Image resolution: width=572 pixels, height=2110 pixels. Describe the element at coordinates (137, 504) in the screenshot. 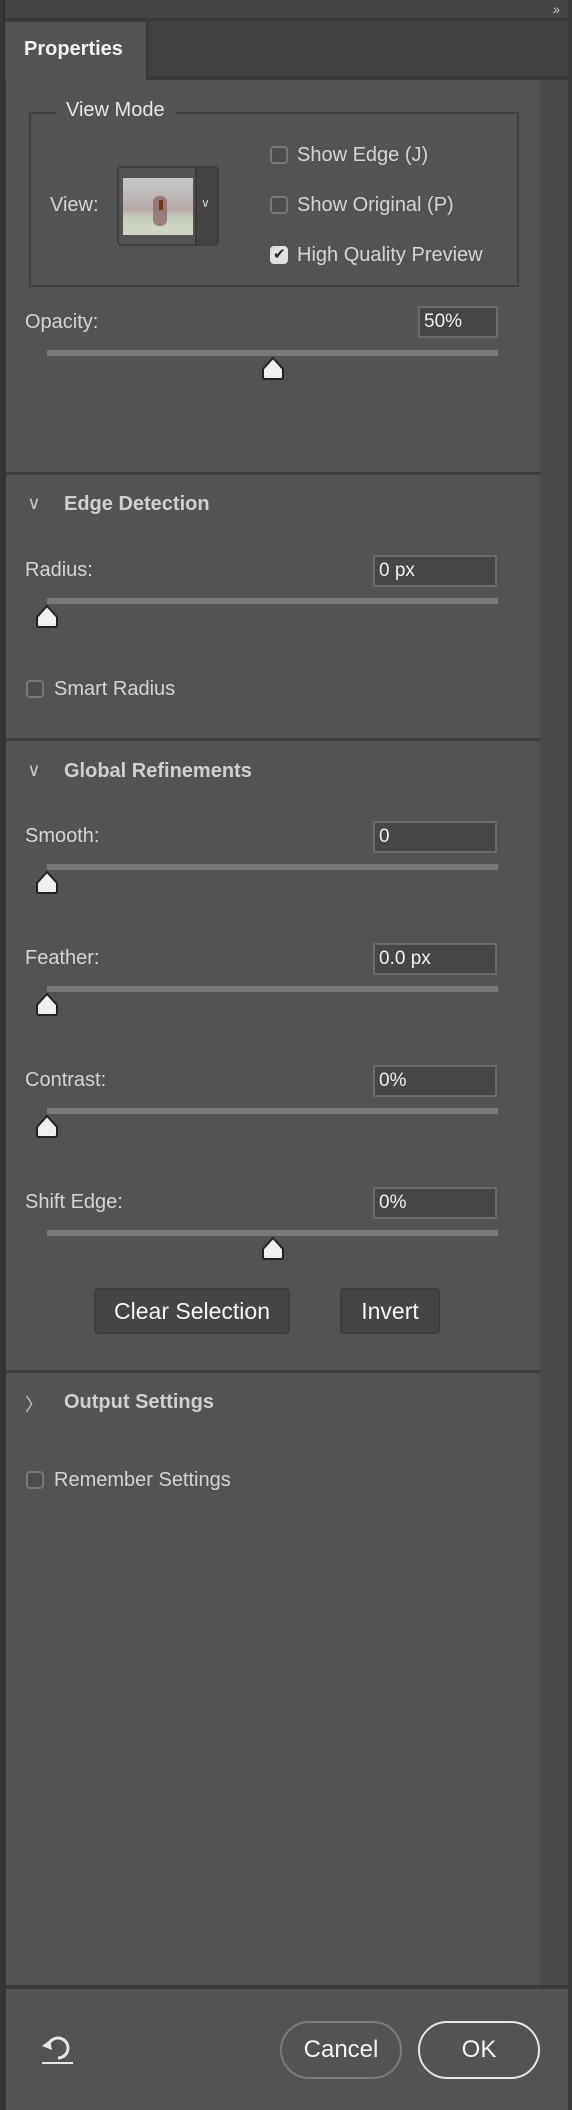

I see `edge-detection-header: Edge Detection` at that location.